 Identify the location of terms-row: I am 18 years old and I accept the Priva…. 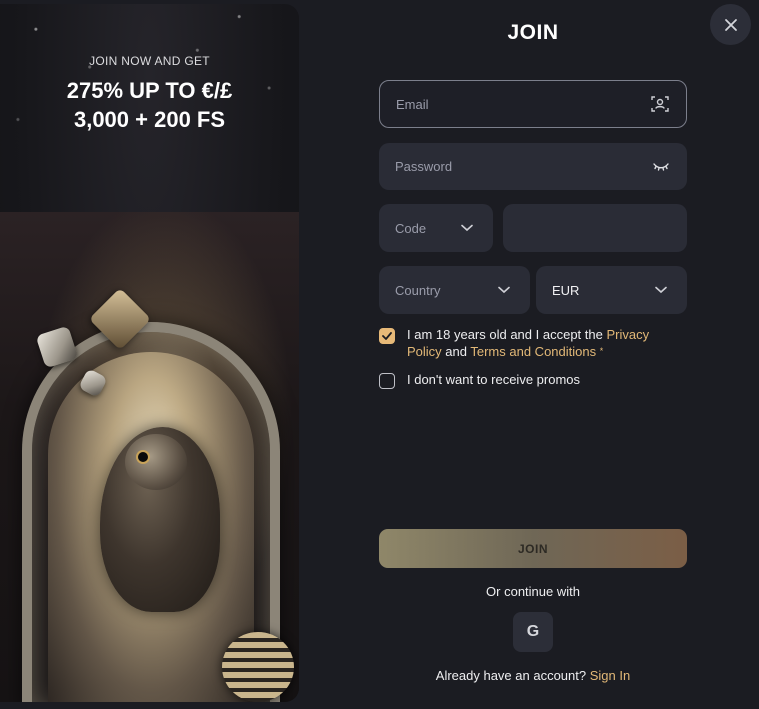
(529, 343).